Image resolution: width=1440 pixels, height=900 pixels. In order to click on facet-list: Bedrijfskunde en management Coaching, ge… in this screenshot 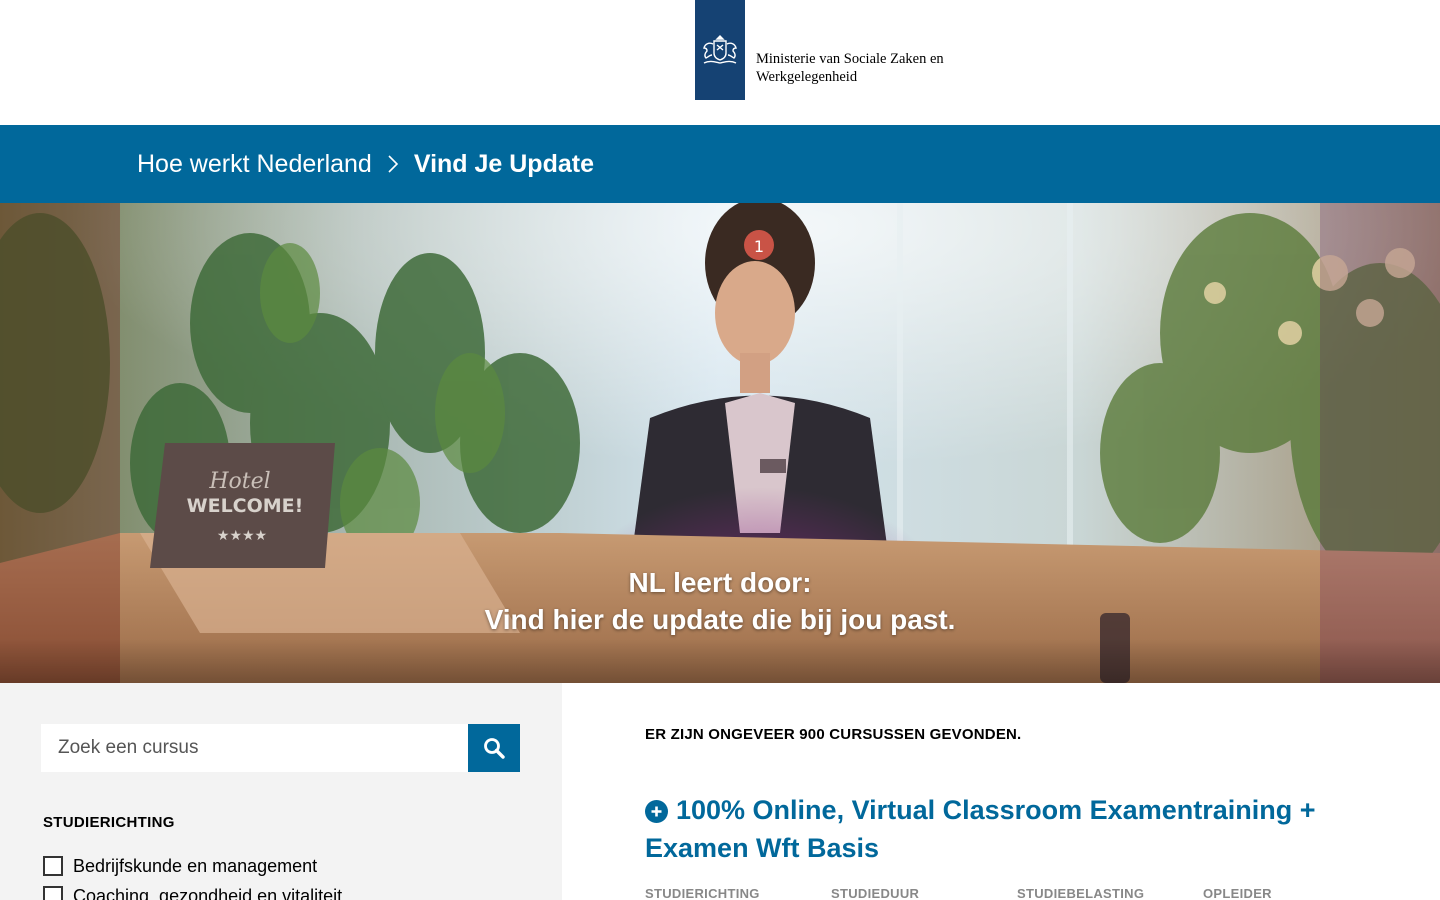, I will do `click(192, 875)`.